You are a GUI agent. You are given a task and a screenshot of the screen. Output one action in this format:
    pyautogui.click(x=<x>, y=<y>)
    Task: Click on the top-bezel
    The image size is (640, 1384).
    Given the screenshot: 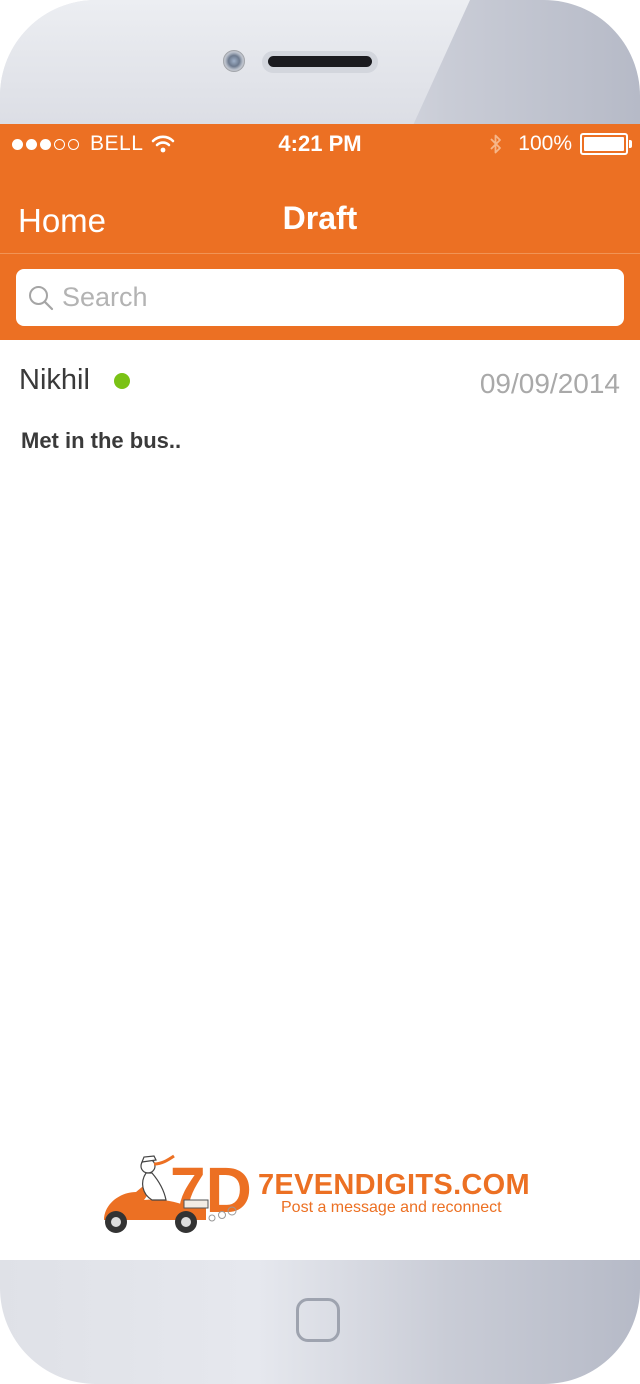 What is the action you would take?
    pyautogui.click(x=320, y=62)
    